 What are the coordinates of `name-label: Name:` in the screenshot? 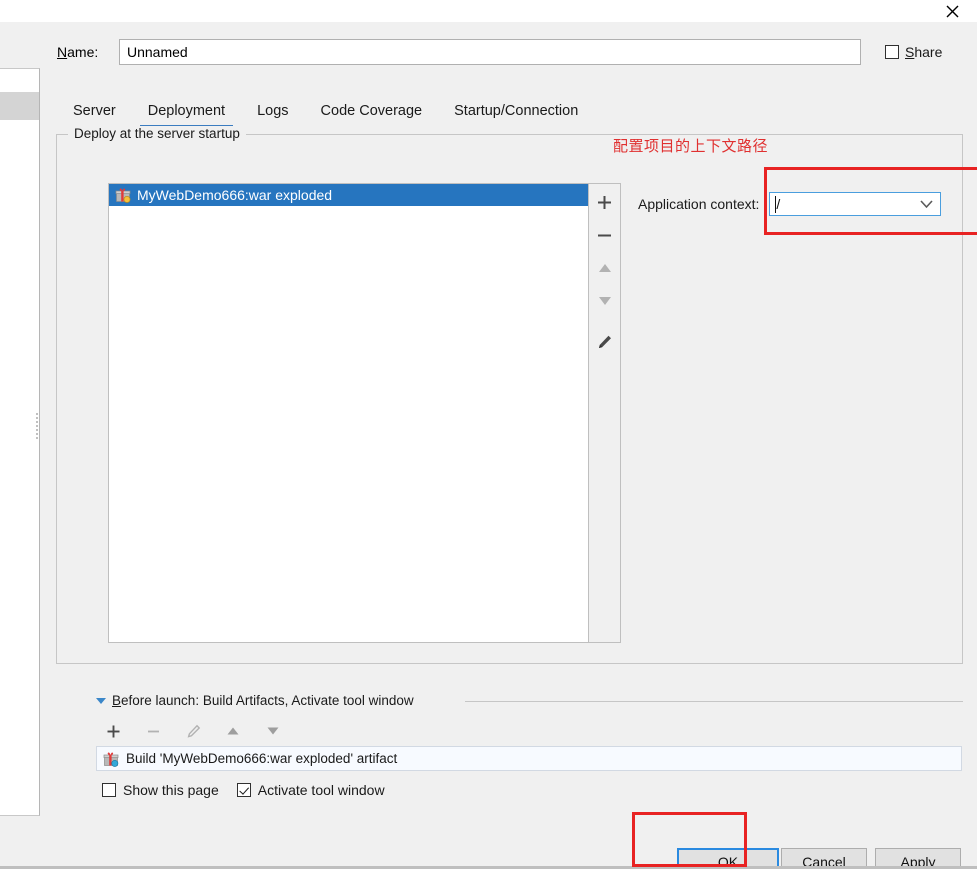 It's located at (88, 52).